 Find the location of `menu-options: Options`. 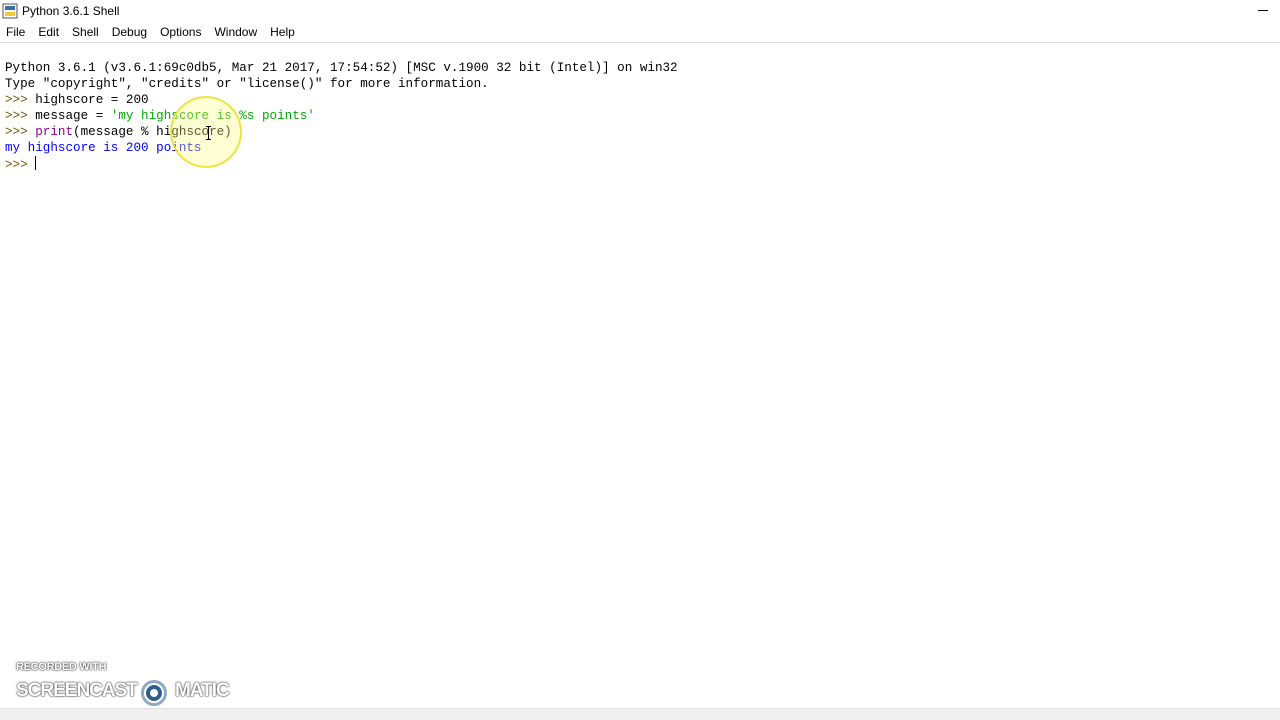

menu-options: Options is located at coordinates (181, 32).